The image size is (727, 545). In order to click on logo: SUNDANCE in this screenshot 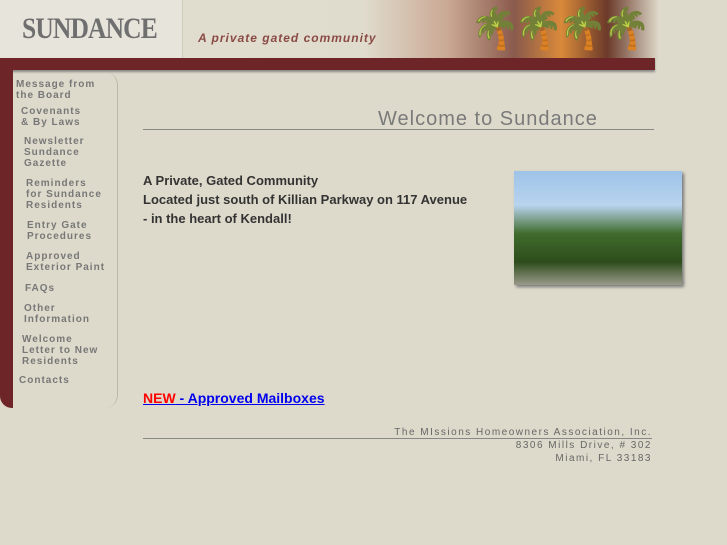, I will do `click(90, 28)`.